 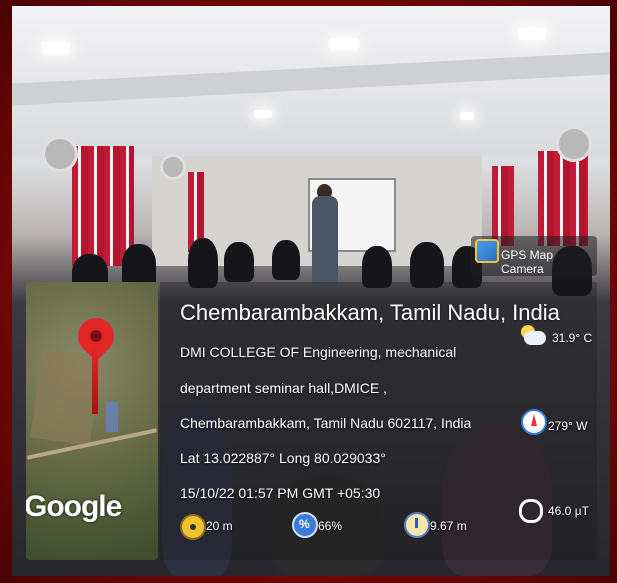 What do you see at coordinates (572, 338) in the screenshot?
I see `temperature-value: 31.9° C` at bounding box center [572, 338].